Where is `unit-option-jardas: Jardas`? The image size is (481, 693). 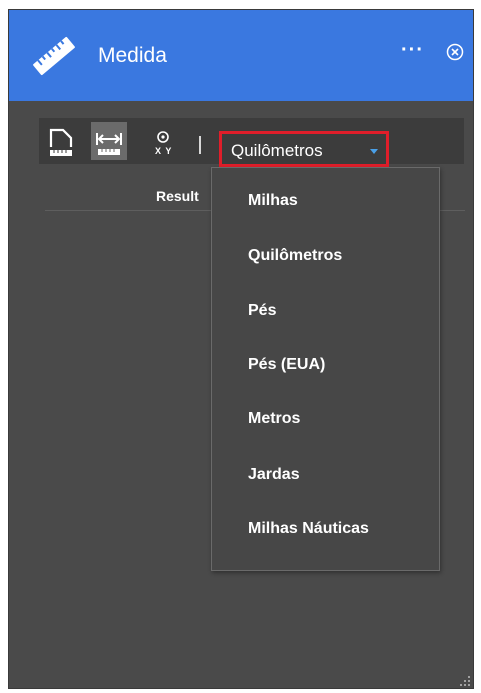 unit-option-jardas: Jardas is located at coordinates (274, 475).